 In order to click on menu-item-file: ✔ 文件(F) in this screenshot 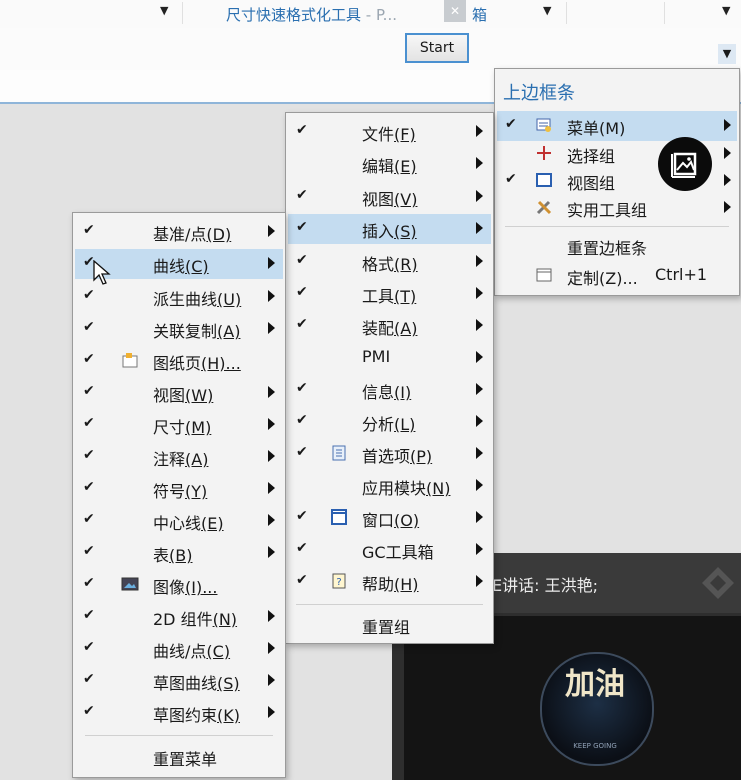, I will do `click(389, 132)`.